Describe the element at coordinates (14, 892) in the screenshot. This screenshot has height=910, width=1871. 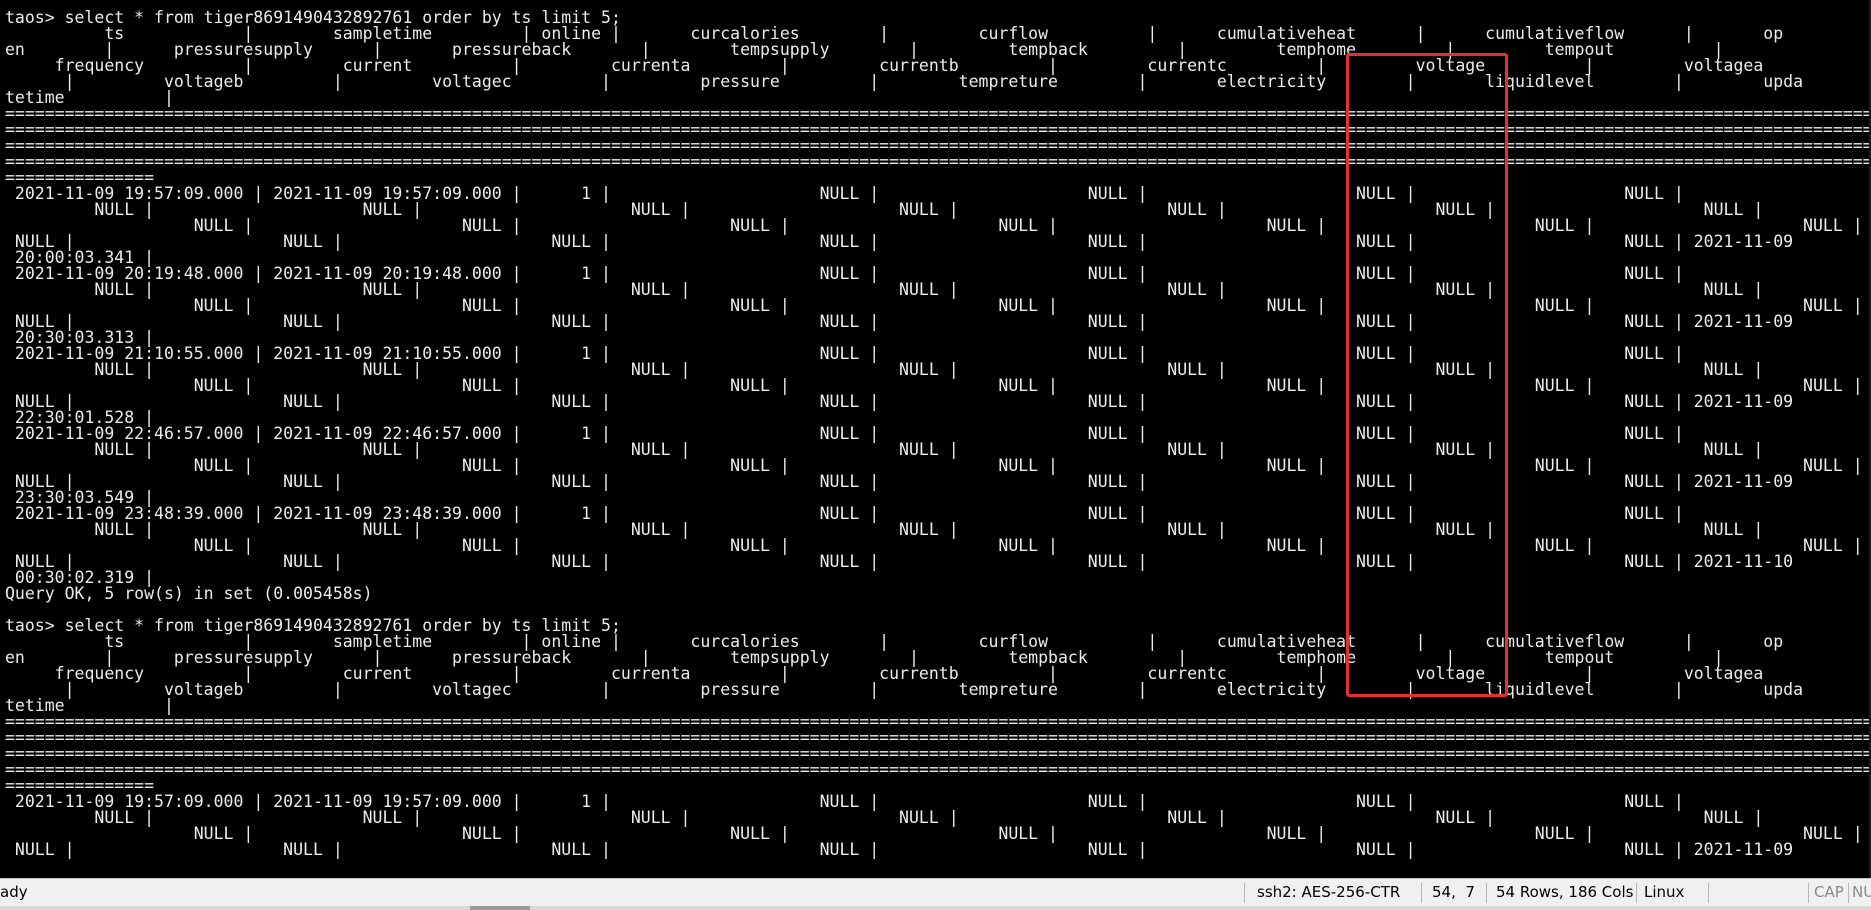
I see `status-ready: ady` at that location.